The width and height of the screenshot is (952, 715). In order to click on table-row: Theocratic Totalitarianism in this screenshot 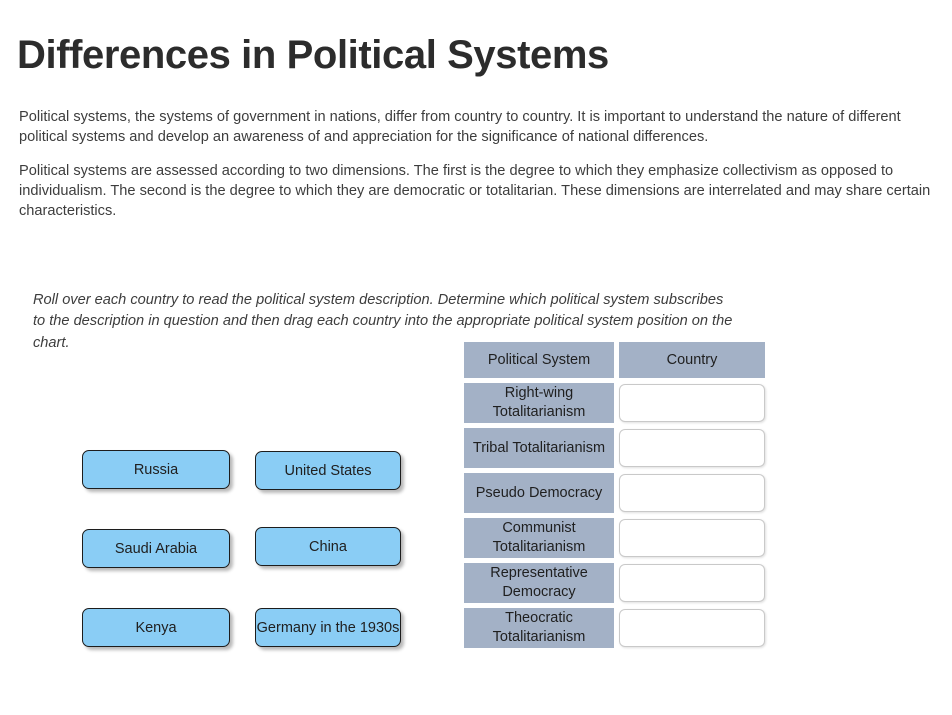, I will do `click(615, 628)`.